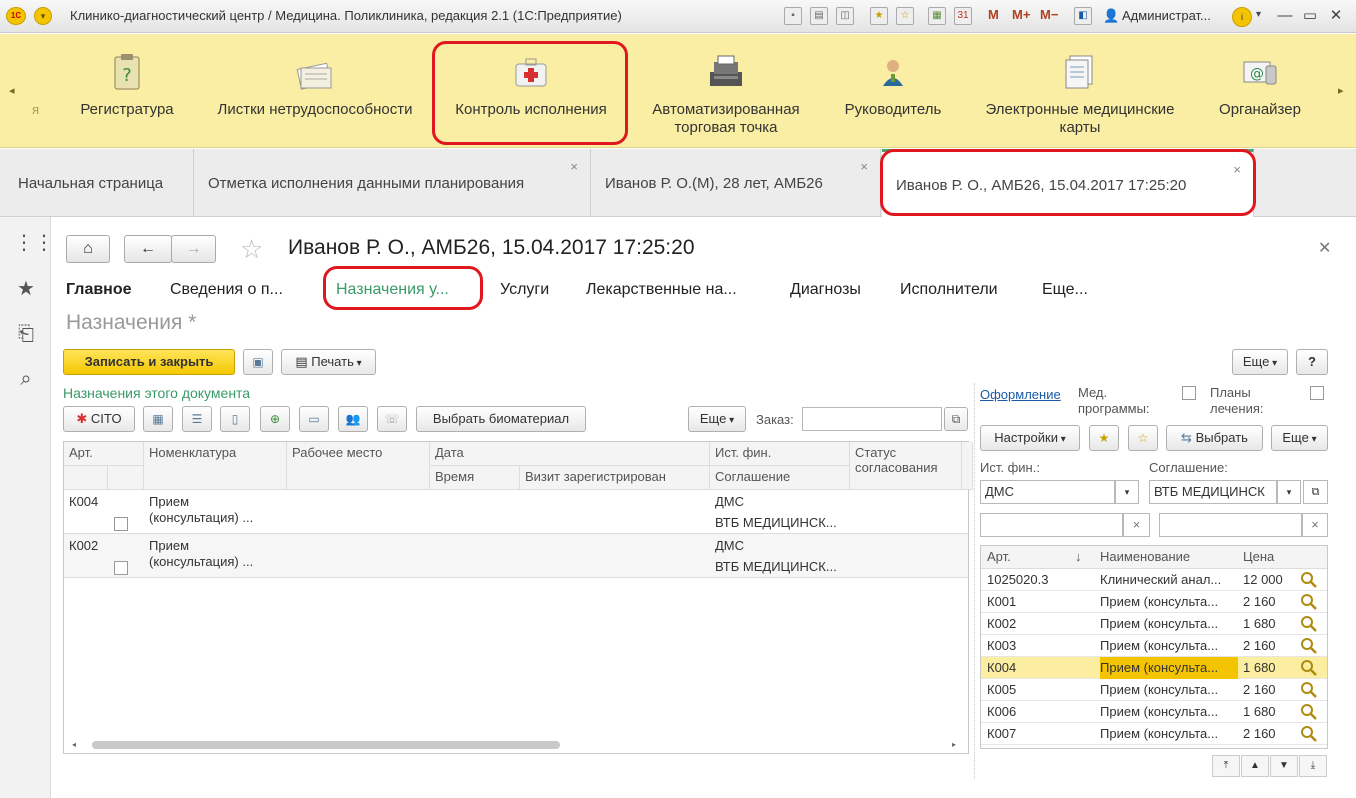 This screenshot has width=1356, height=798. I want to click on preview-icon: ◫, so click(845, 16).